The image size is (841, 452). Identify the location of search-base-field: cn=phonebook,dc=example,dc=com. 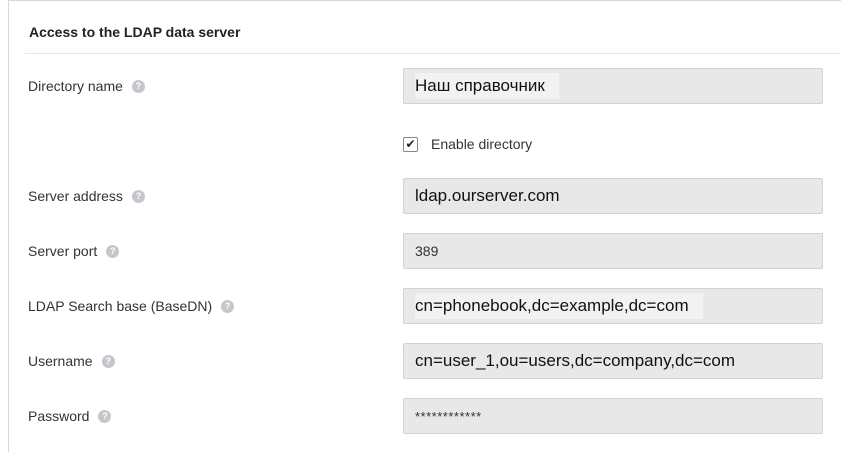
(613, 306).